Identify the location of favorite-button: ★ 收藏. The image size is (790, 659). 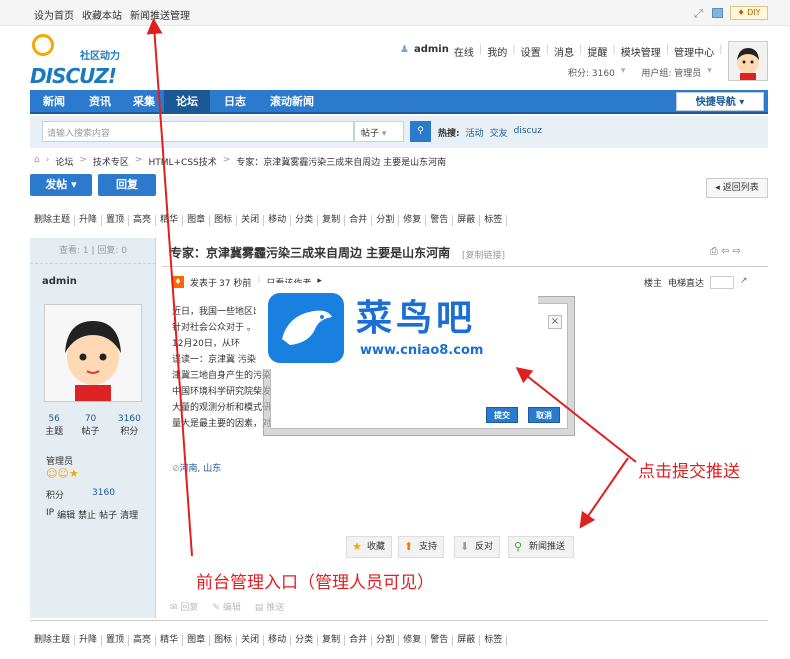
(369, 547).